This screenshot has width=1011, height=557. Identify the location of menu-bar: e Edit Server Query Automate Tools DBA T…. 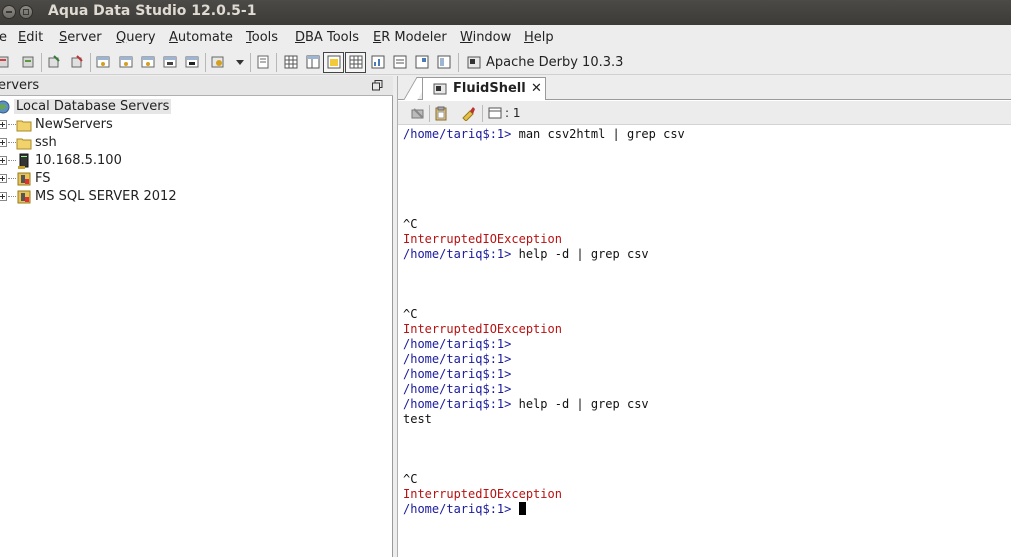
(505, 37).